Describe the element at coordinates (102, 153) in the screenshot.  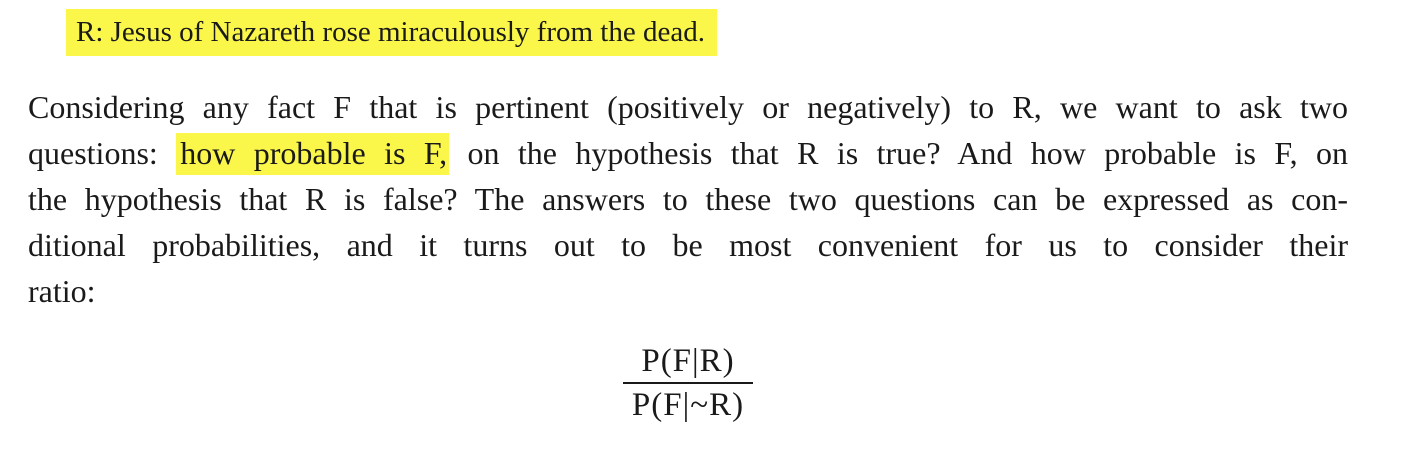
I see `line-2-start: questions:` at that location.